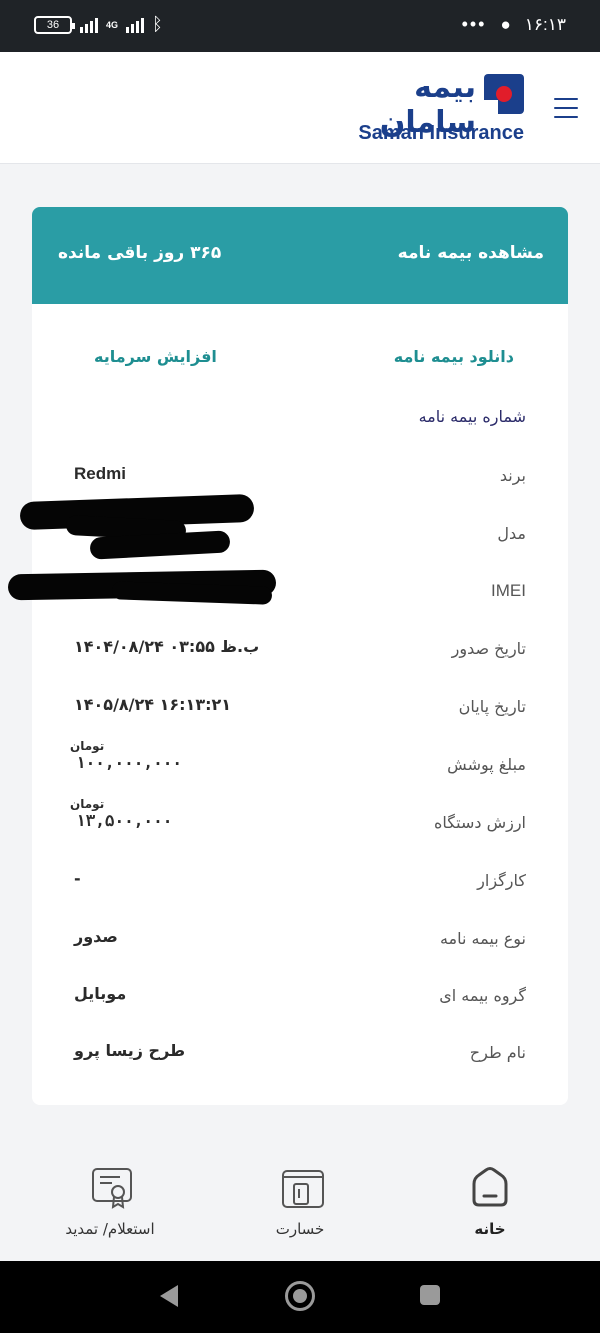 This screenshot has height=1333, width=600. What do you see at coordinates (300, 940) in the screenshot?
I see `row-policy-type: نوع بیمه نامه صدور` at bounding box center [300, 940].